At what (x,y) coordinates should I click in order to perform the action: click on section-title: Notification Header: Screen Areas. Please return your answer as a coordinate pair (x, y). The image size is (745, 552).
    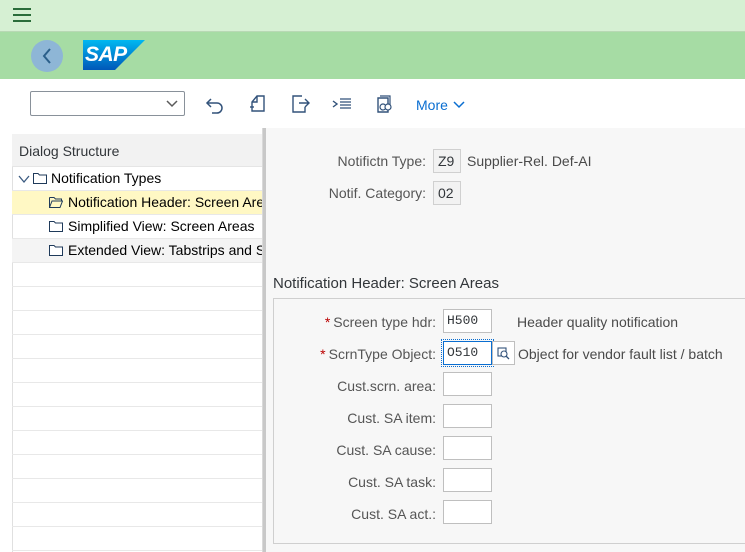
    Looking at the image, I should click on (386, 283).